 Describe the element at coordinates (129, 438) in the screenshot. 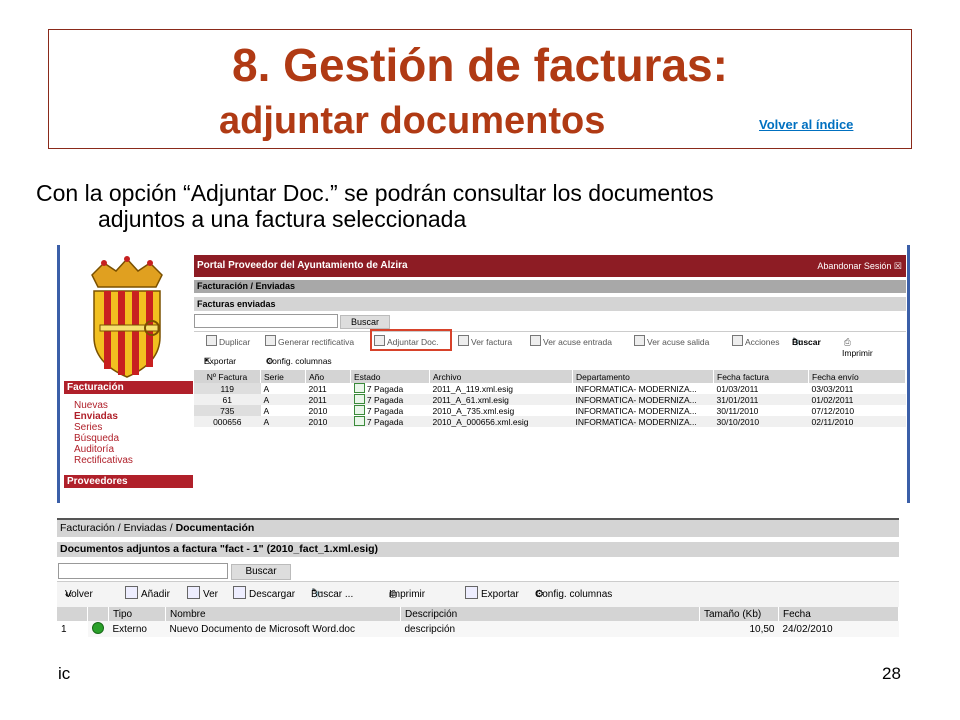

I see `nav-item-busqueda: Búsqueda` at that location.